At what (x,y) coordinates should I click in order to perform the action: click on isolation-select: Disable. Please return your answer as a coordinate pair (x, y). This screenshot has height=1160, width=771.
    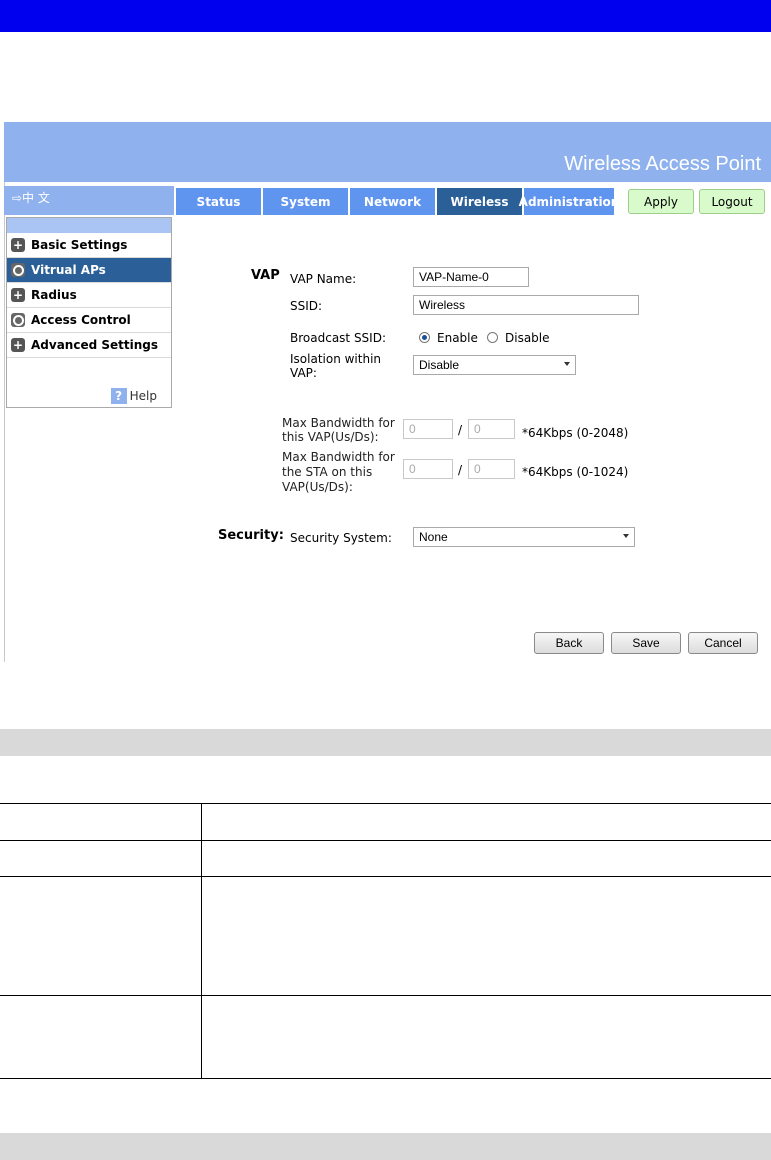
    Looking at the image, I should click on (494, 365).